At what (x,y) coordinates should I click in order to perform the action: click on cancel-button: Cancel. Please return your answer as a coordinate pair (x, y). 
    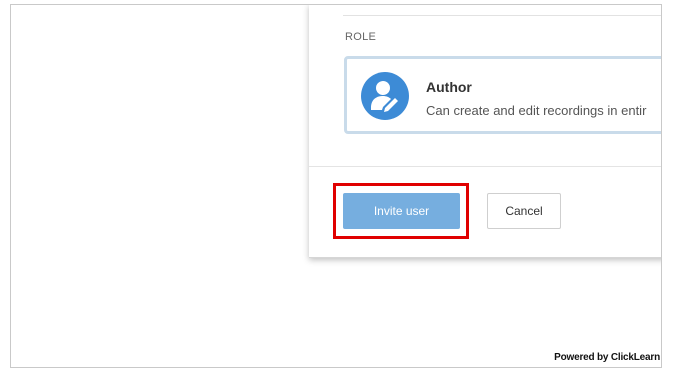
    Looking at the image, I should click on (524, 211).